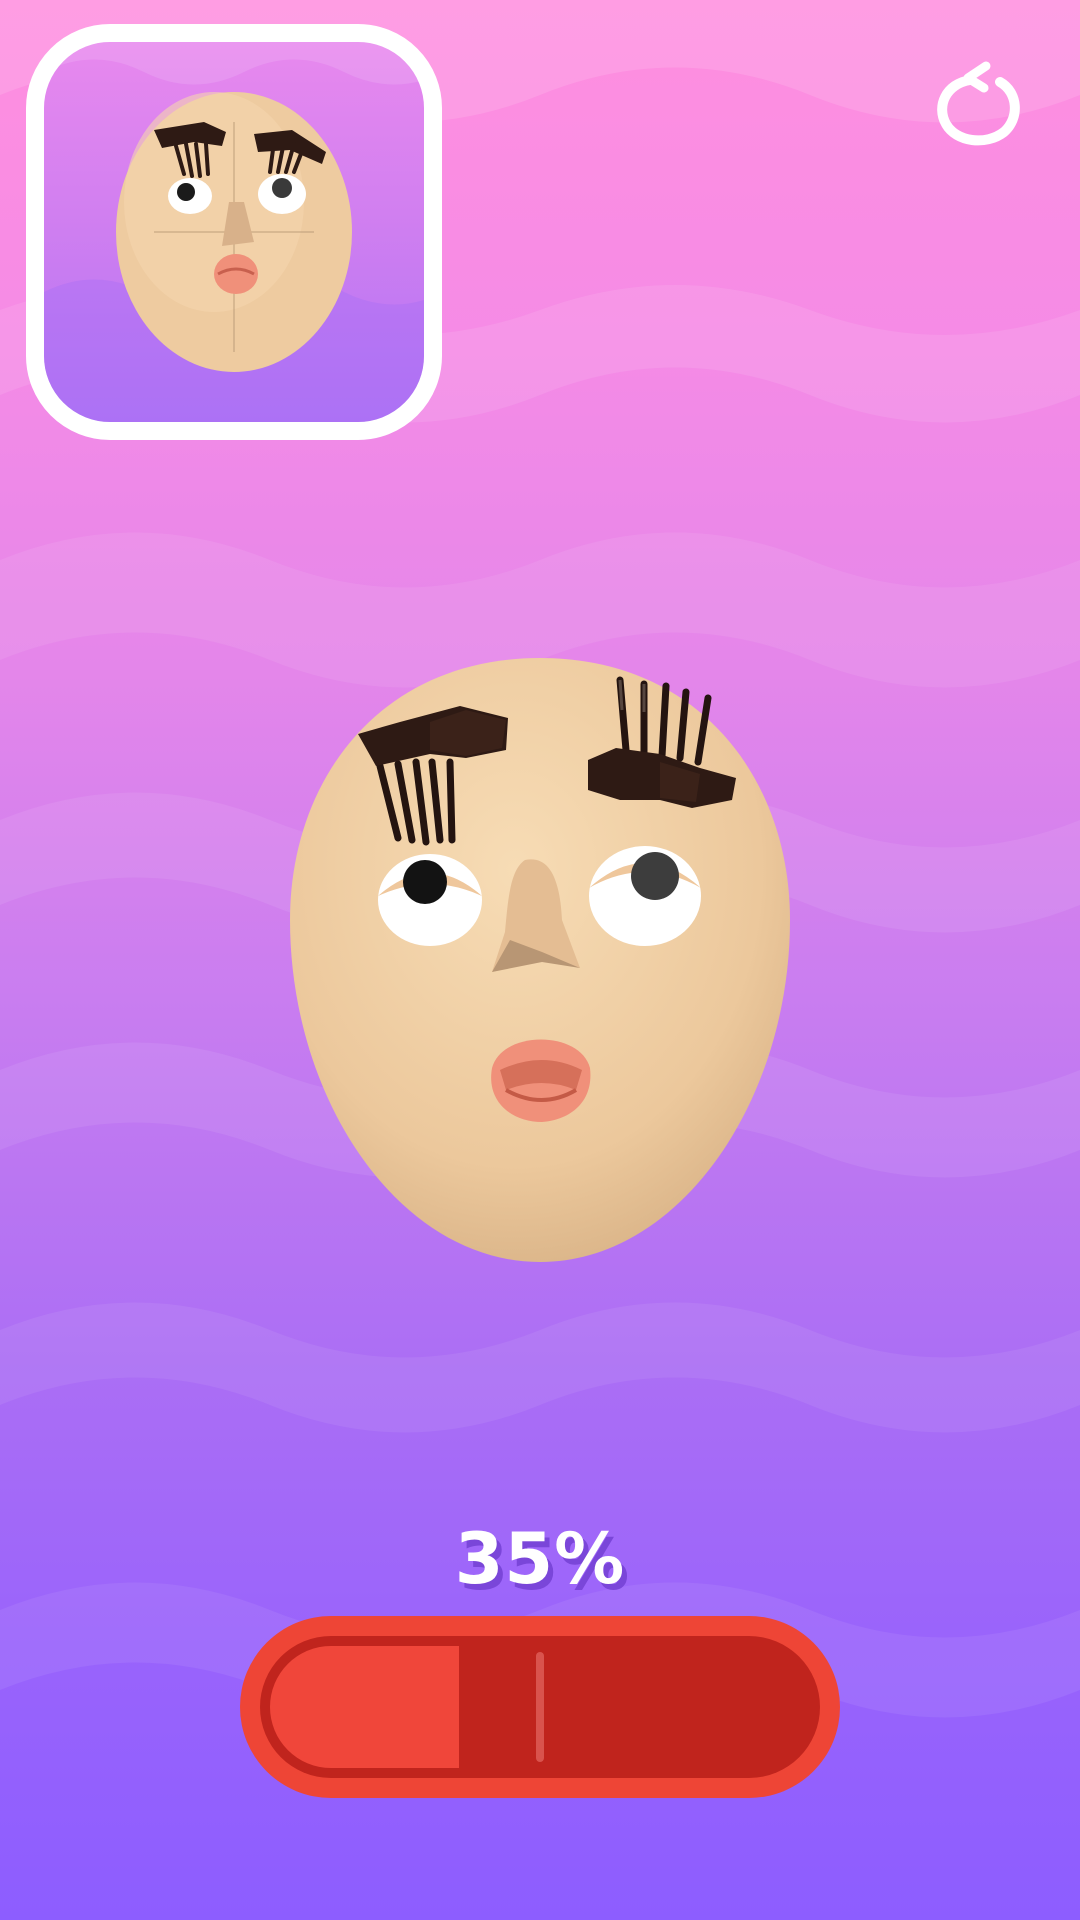 The width and height of the screenshot is (1080, 1920). I want to click on progress-bar, so click(540, 1707).